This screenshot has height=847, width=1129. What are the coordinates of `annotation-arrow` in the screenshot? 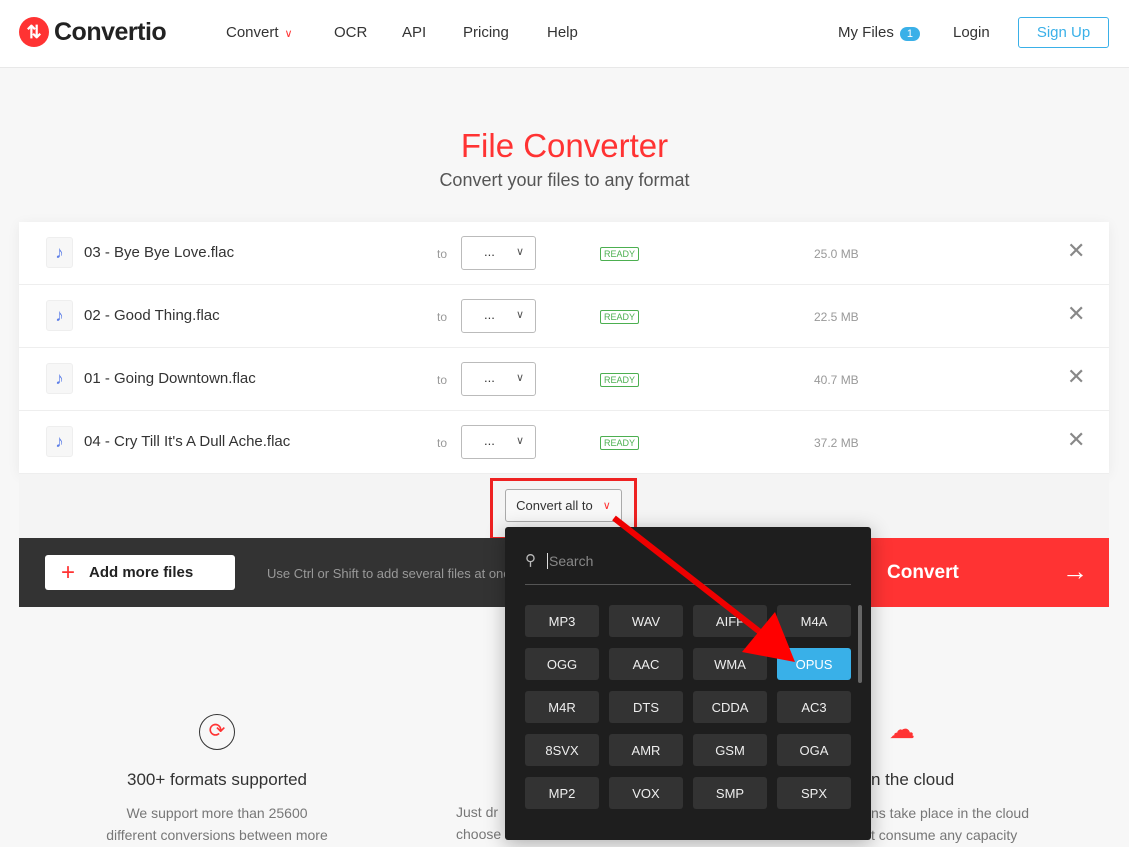 It's located at (703, 588).